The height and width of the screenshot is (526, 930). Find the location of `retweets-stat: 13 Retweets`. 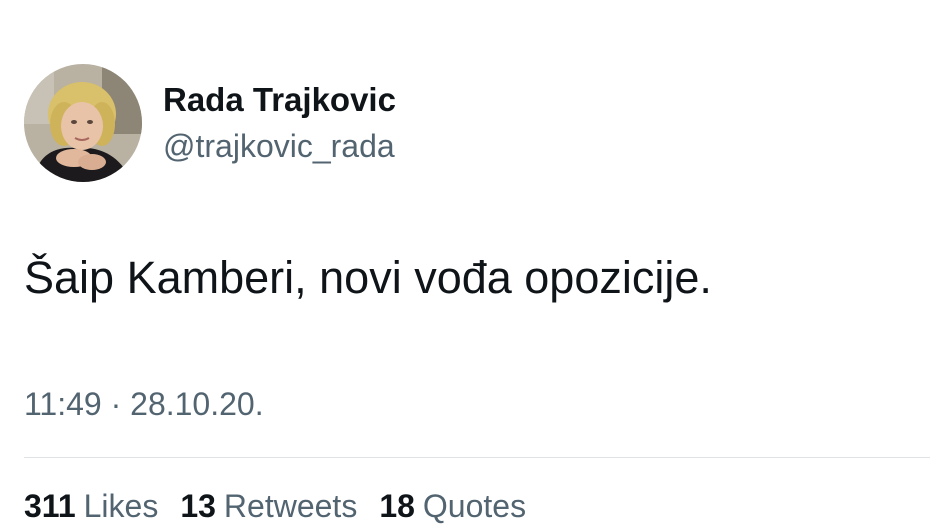

retweets-stat: 13 Retweets is located at coordinates (268, 506).